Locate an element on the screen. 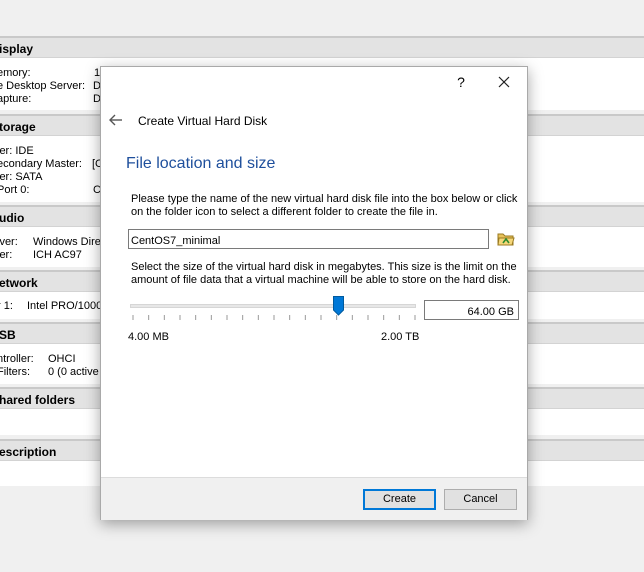  detail-row: ler: IDE is located at coordinates (50, 151).